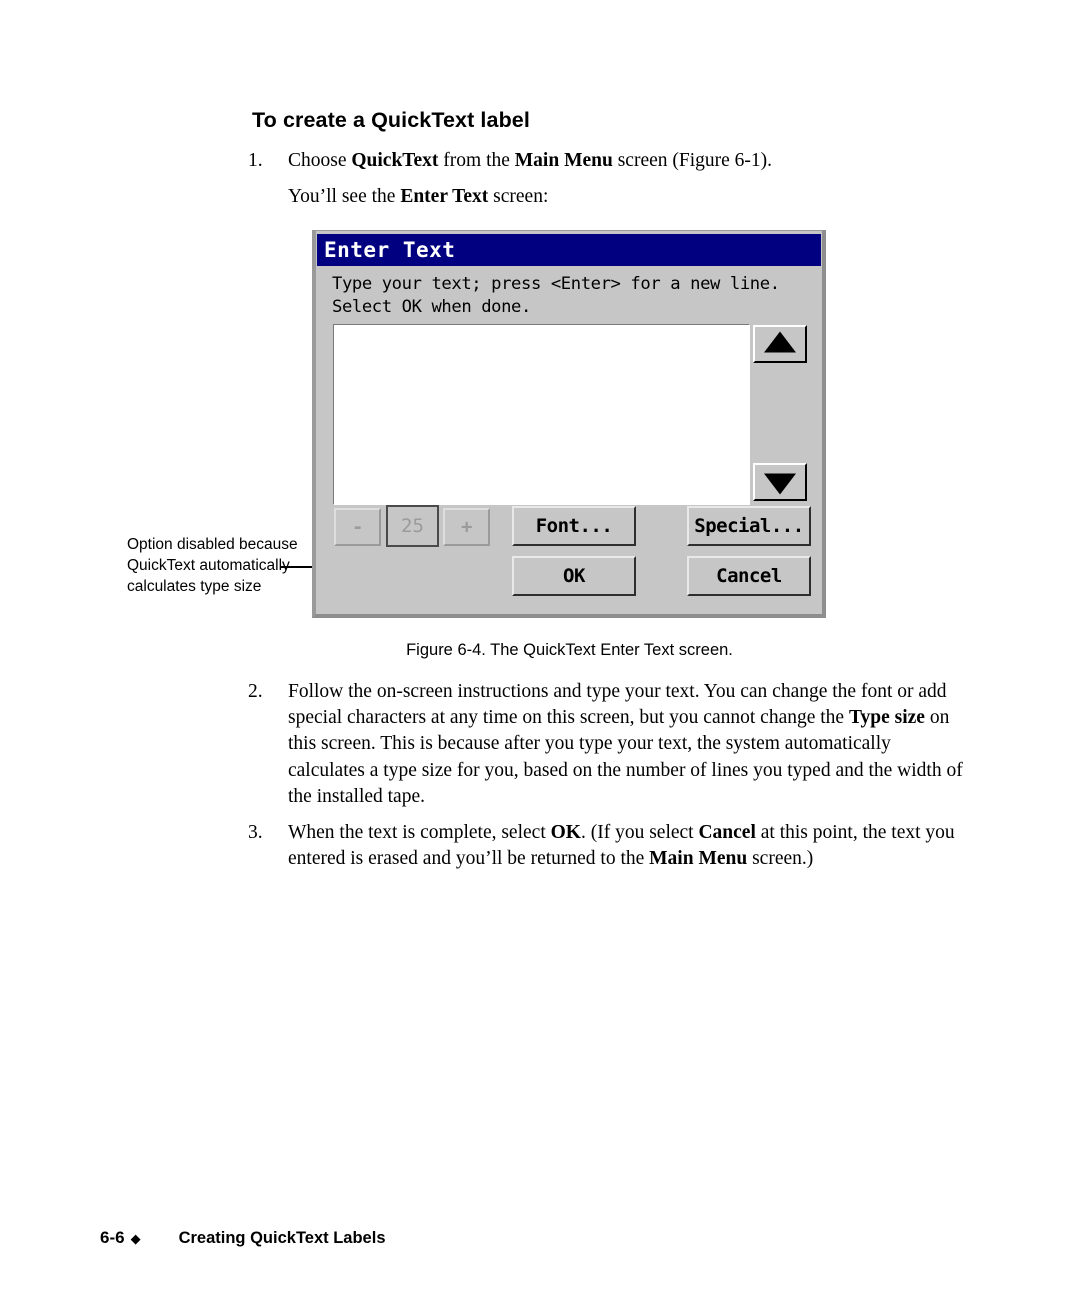 The width and height of the screenshot is (1080, 1311). I want to click on dialog-title: Enter Text, so click(390, 250).